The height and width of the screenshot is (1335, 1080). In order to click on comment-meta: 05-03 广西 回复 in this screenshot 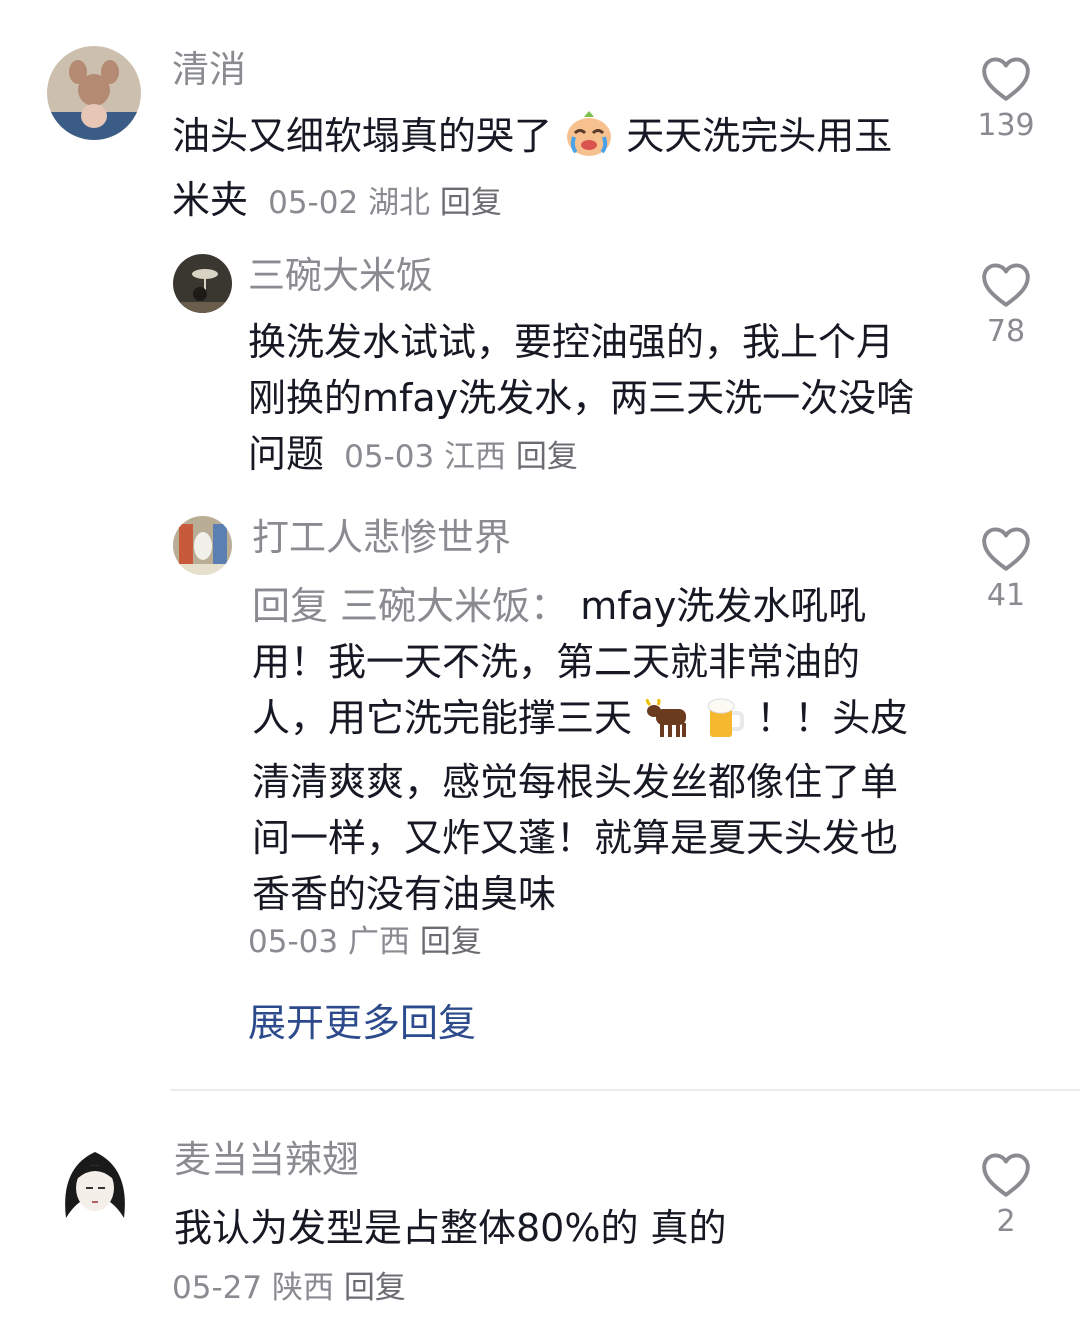, I will do `click(365, 938)`.